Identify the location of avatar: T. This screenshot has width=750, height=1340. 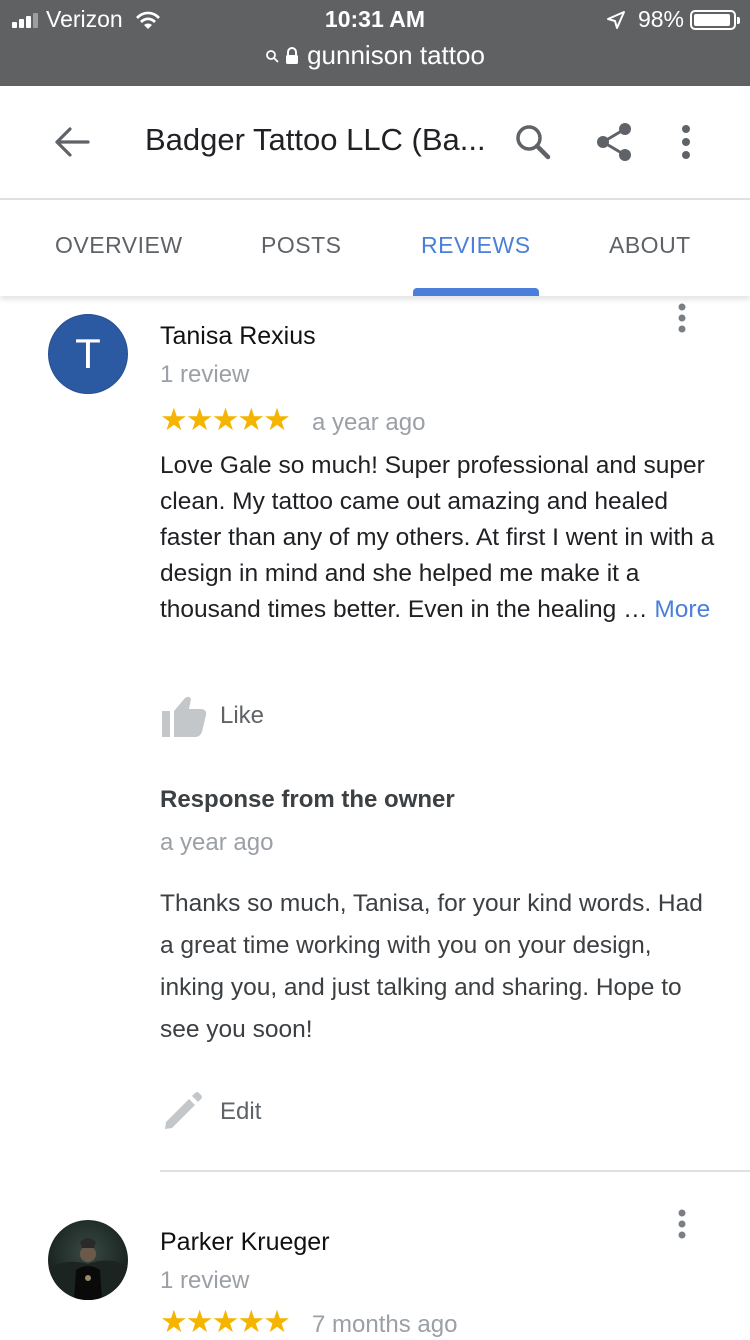
(88, 354).